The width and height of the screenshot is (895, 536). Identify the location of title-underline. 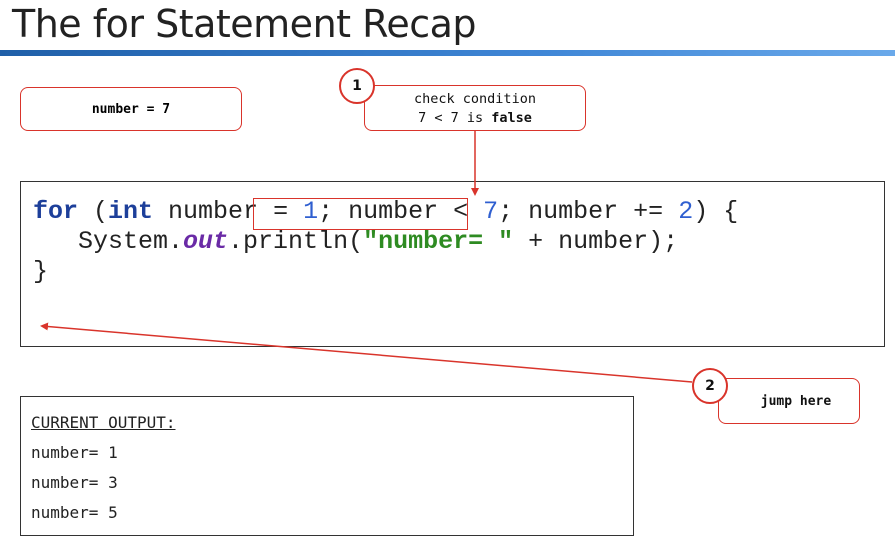
(447, 53).